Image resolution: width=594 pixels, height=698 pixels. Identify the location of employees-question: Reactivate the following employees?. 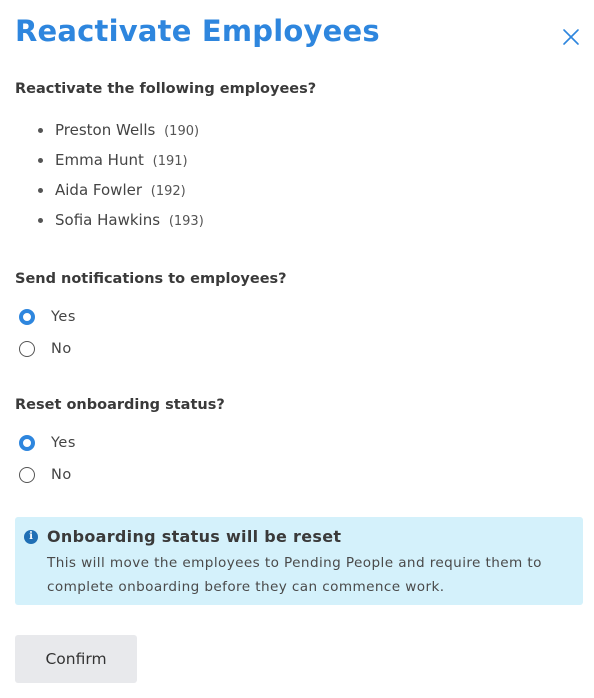
(166, 89).